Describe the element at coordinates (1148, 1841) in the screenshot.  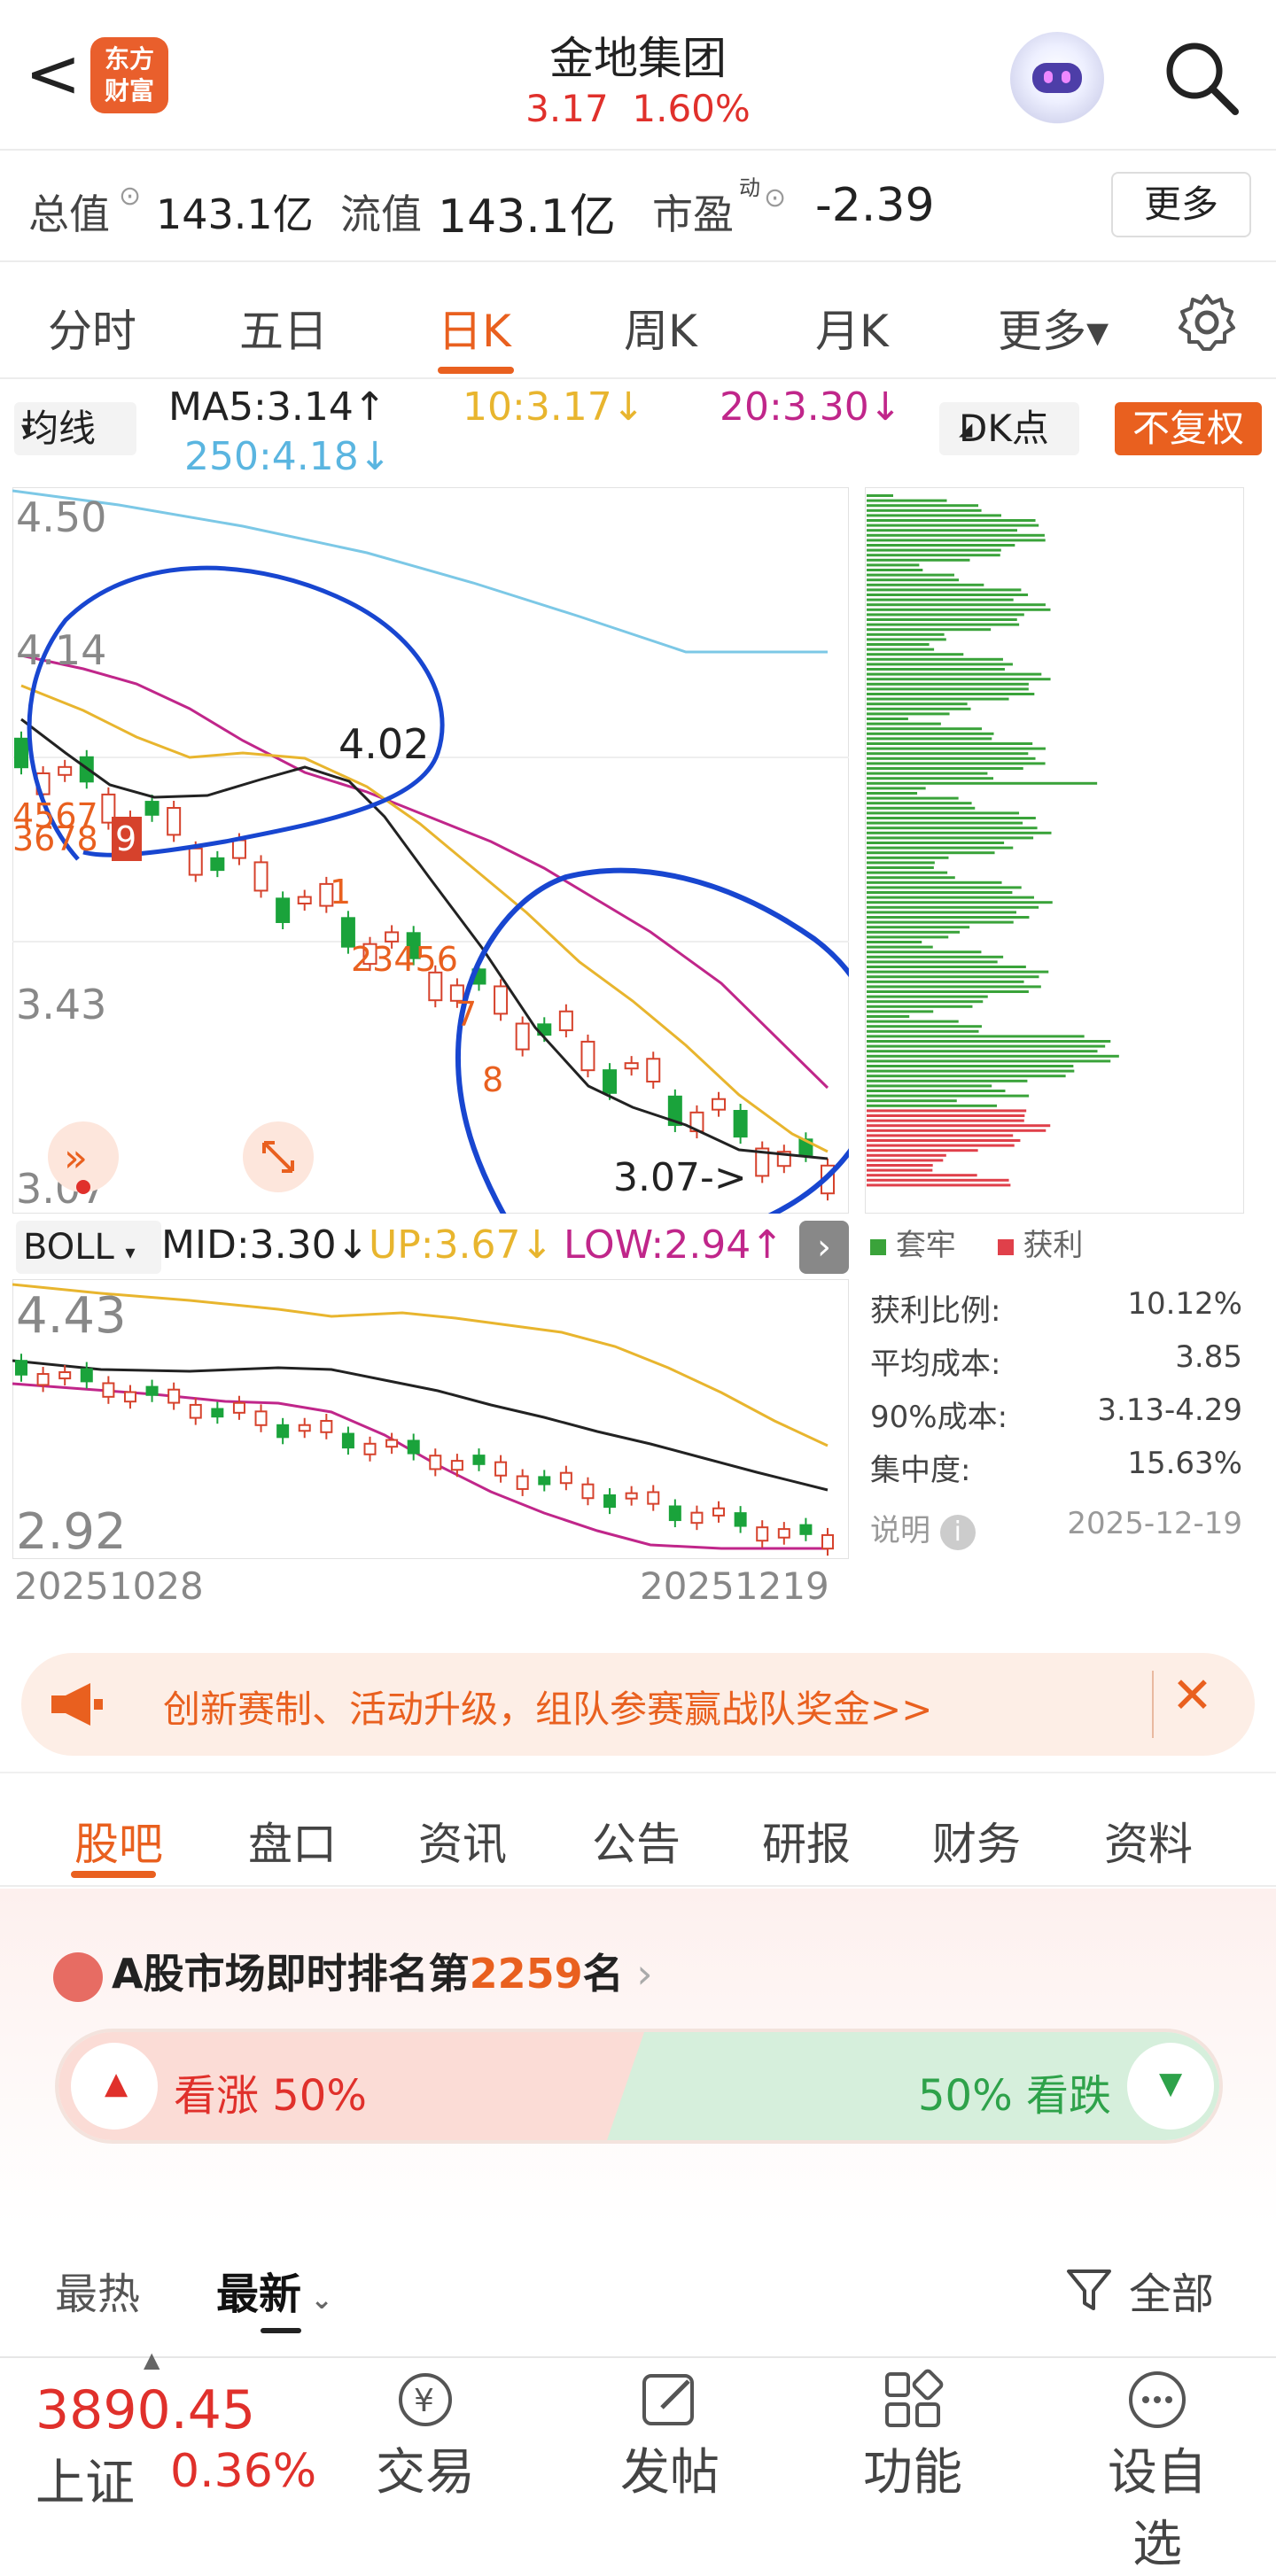
I see `tab-profile: 资料` at that location.